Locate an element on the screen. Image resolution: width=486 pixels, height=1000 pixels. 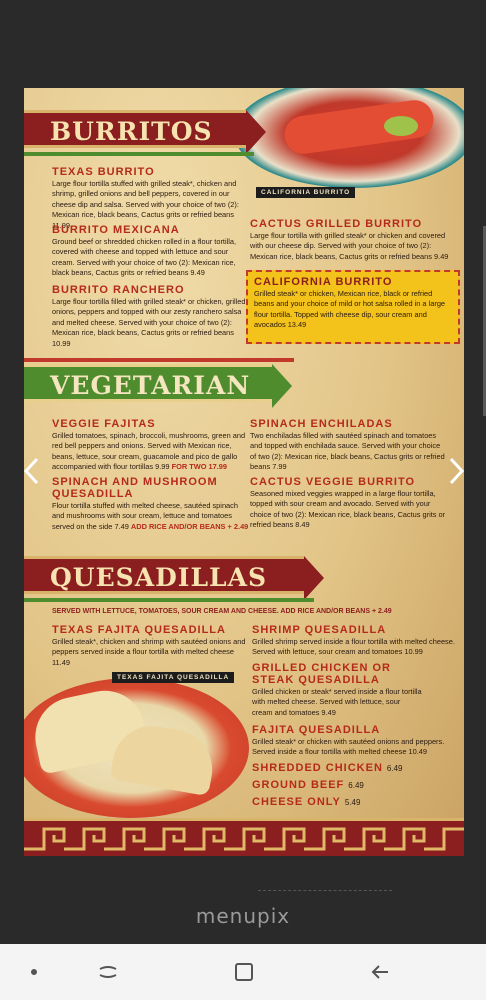
item-title: SHRIMP QUESADILLA is located at coordinates (319, 630).